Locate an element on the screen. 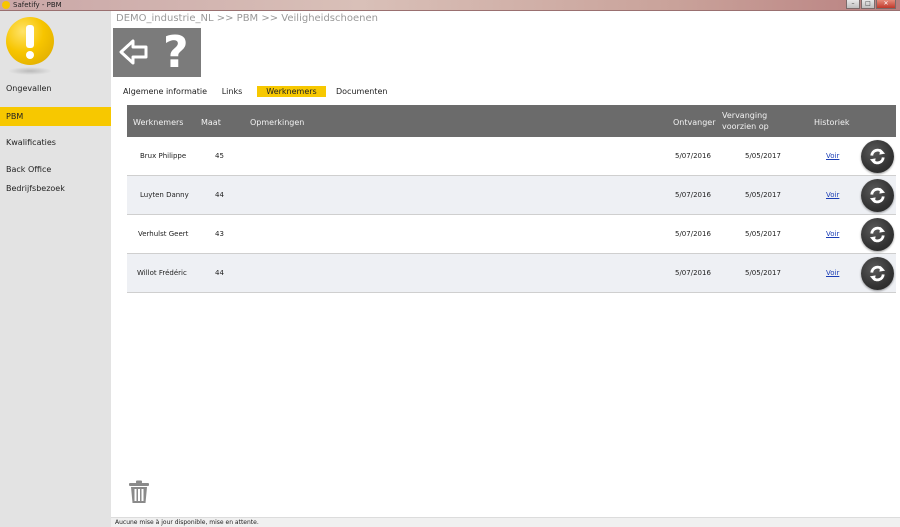  tab-algemene-informatie: Algemene informatie is located at coordinates (165, 91).